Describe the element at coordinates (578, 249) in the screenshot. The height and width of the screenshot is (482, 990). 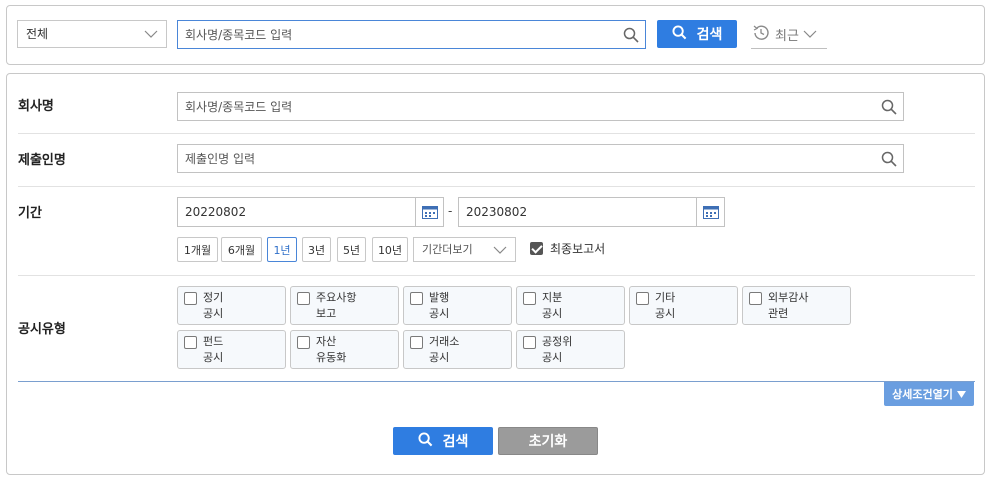
I see `final-report-label: 최종보고서` at that location.